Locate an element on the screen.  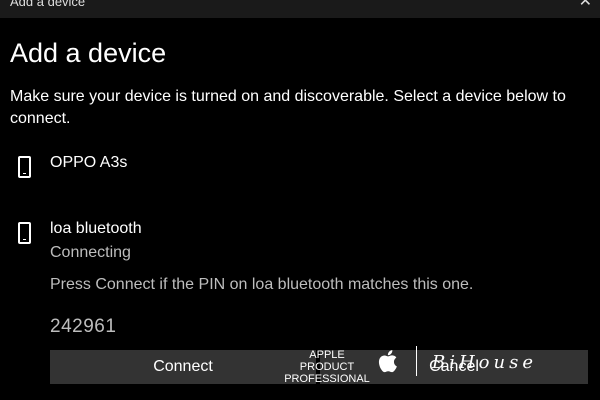
close-icon: ✕ is located at coordinates (585, 5).